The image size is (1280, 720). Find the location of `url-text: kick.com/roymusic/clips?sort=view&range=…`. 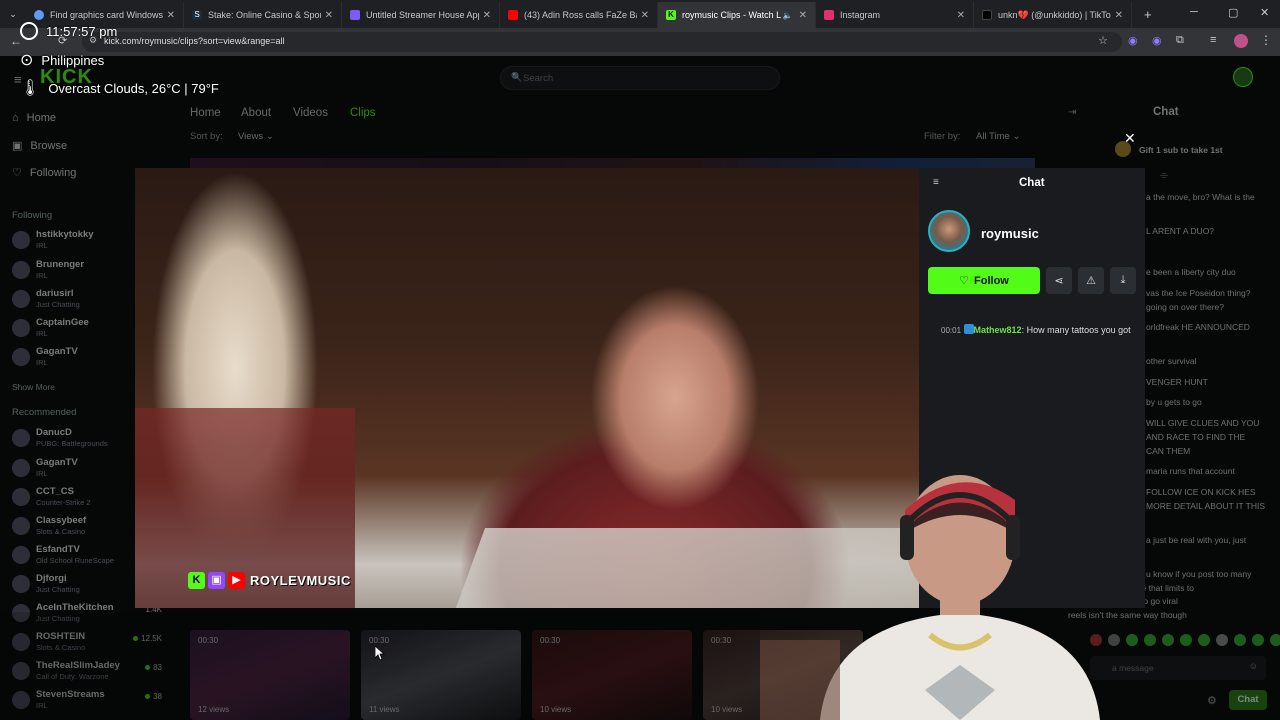

url-text: kick.com/roymusic/clips?sort=view&range=… is located at coordinates (194, 41).